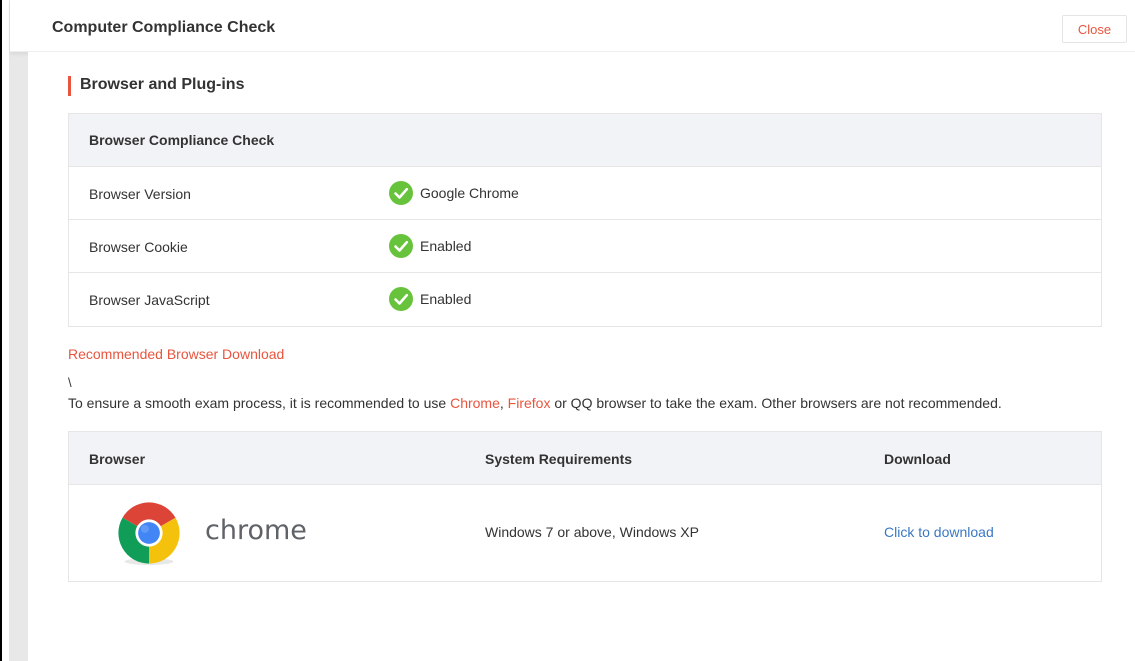 Image resolution: width=1135 pixels, height=661 pixels. What do you see at coordinates (140, 194) in the screenshot?
I see `row-label: Browser Version` at bounding box center [140, 194].